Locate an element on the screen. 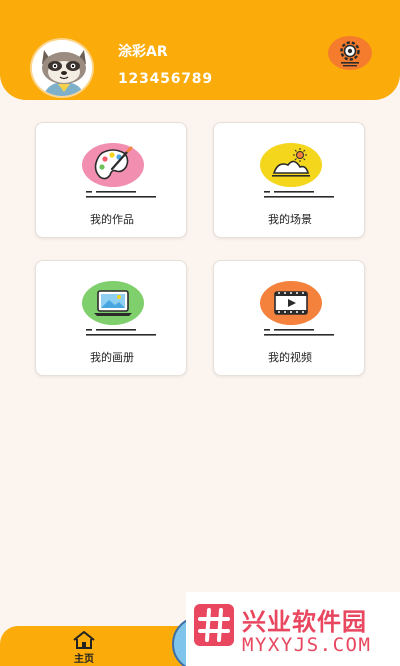 The image size is (400, 666). palette-icon is located at coordinates (113, 165).